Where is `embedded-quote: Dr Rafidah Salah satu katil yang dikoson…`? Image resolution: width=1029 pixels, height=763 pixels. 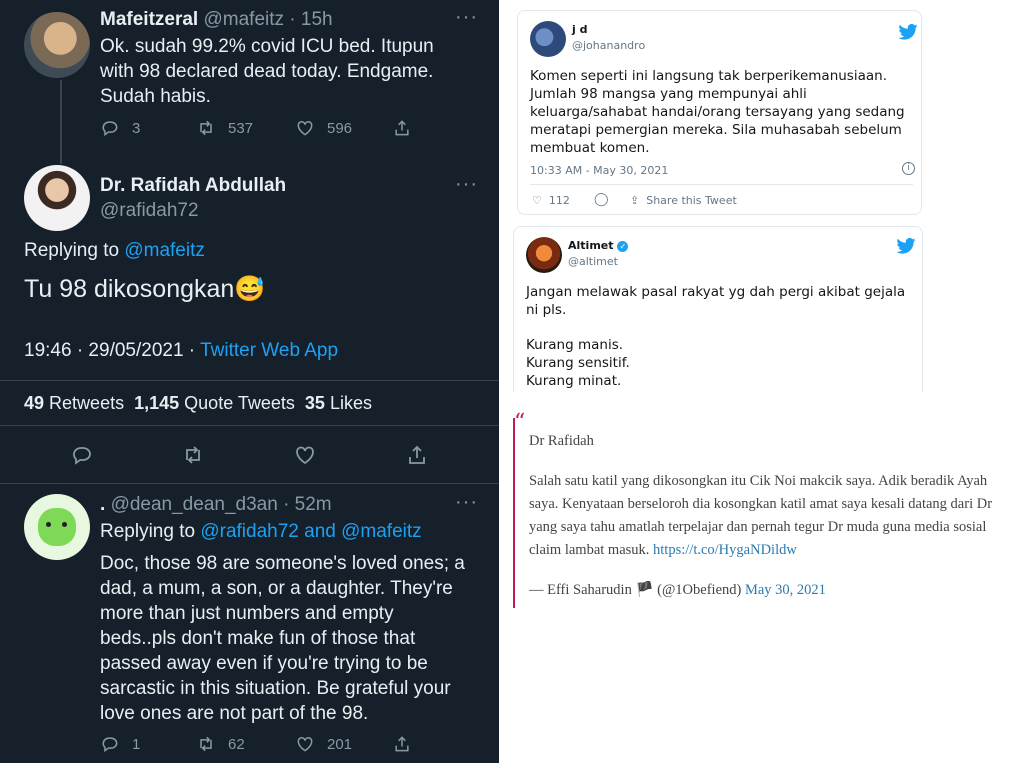
embedded-quote: Dr Rafidah Salah satu katil yang dikoson… is located at coordinates (774, 516).